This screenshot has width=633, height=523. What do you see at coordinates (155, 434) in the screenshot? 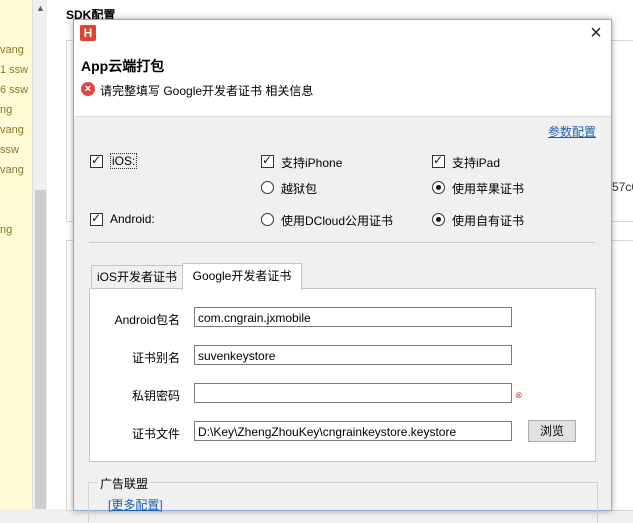
I see `cert-file-label: 证书文件` at bounding box center [155, 434].